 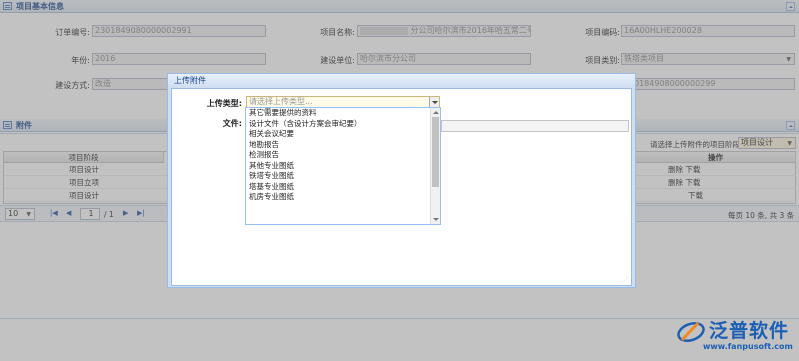 What do you see at coordinates (749, 331) in the screenshot?
I see `logo-name: 泛普软件` at bounding box center [749, 331].